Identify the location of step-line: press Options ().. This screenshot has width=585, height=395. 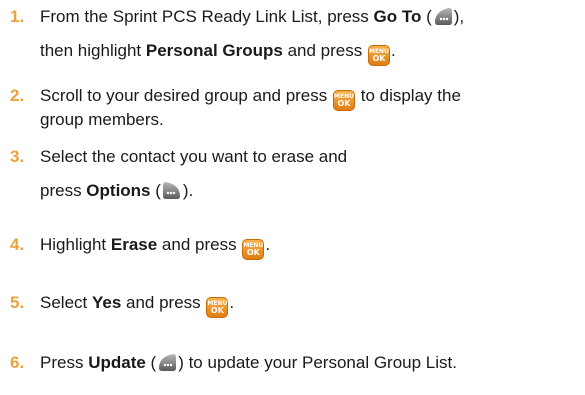
(116, 191).